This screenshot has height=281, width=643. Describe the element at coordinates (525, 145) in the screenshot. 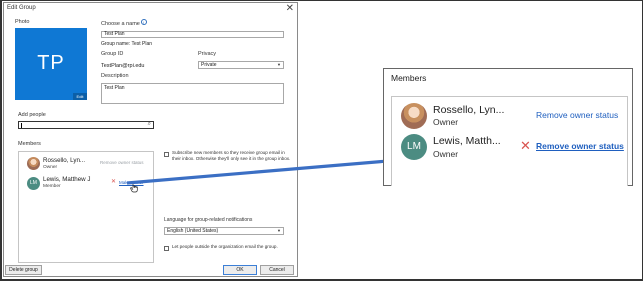

I see `remove-member-icon: ✕` at that location.